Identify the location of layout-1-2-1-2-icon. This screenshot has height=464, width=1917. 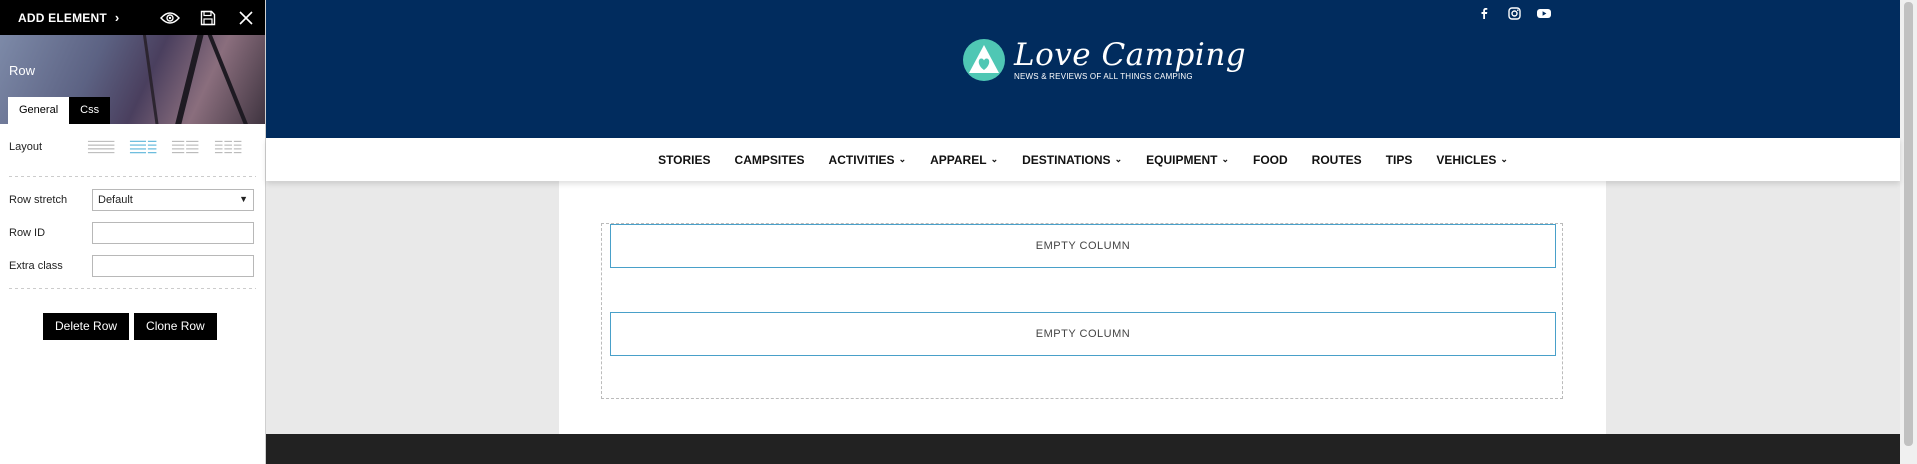
(185, 147).